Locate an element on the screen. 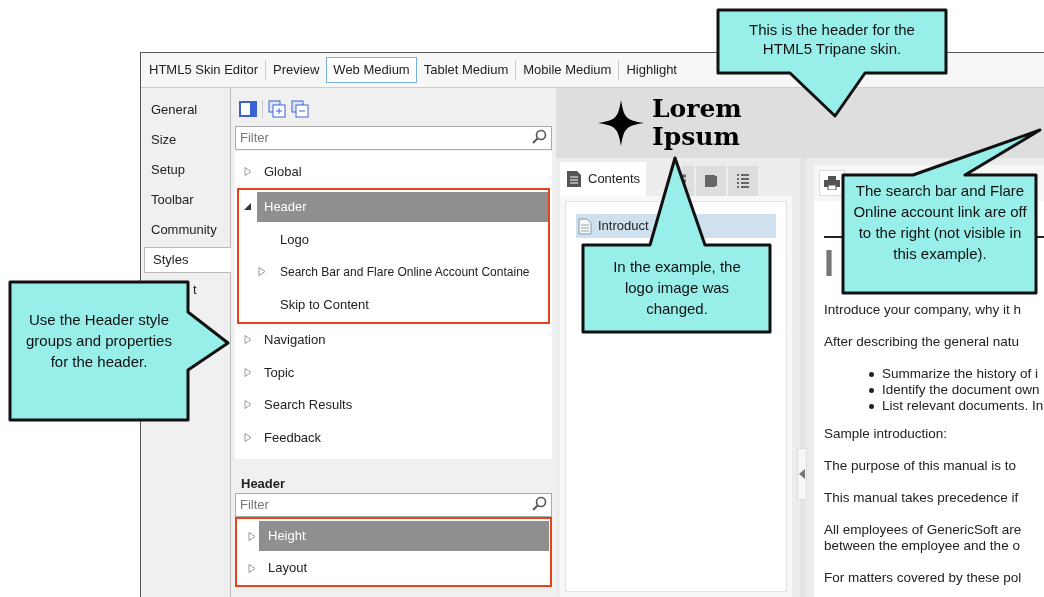  list-icon is located at coordinates (743, 181).